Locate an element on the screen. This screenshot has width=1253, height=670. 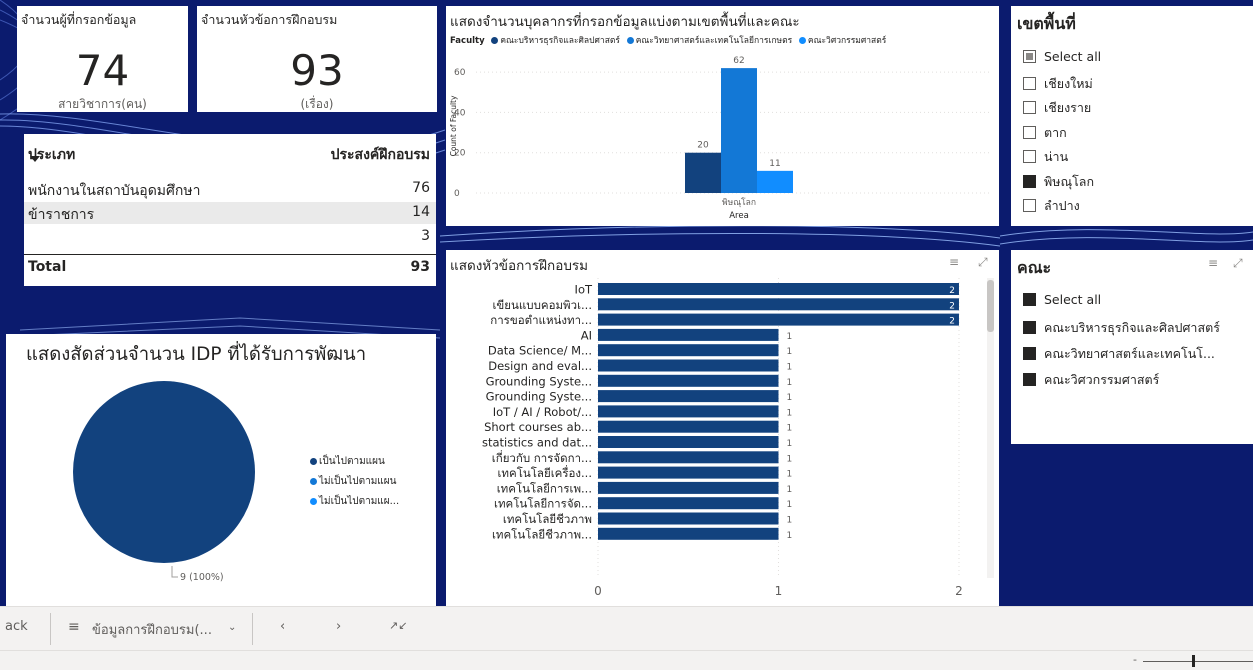
legend-item: ไม่เป็นไปตามแผน is located at coordinates (354, 484).